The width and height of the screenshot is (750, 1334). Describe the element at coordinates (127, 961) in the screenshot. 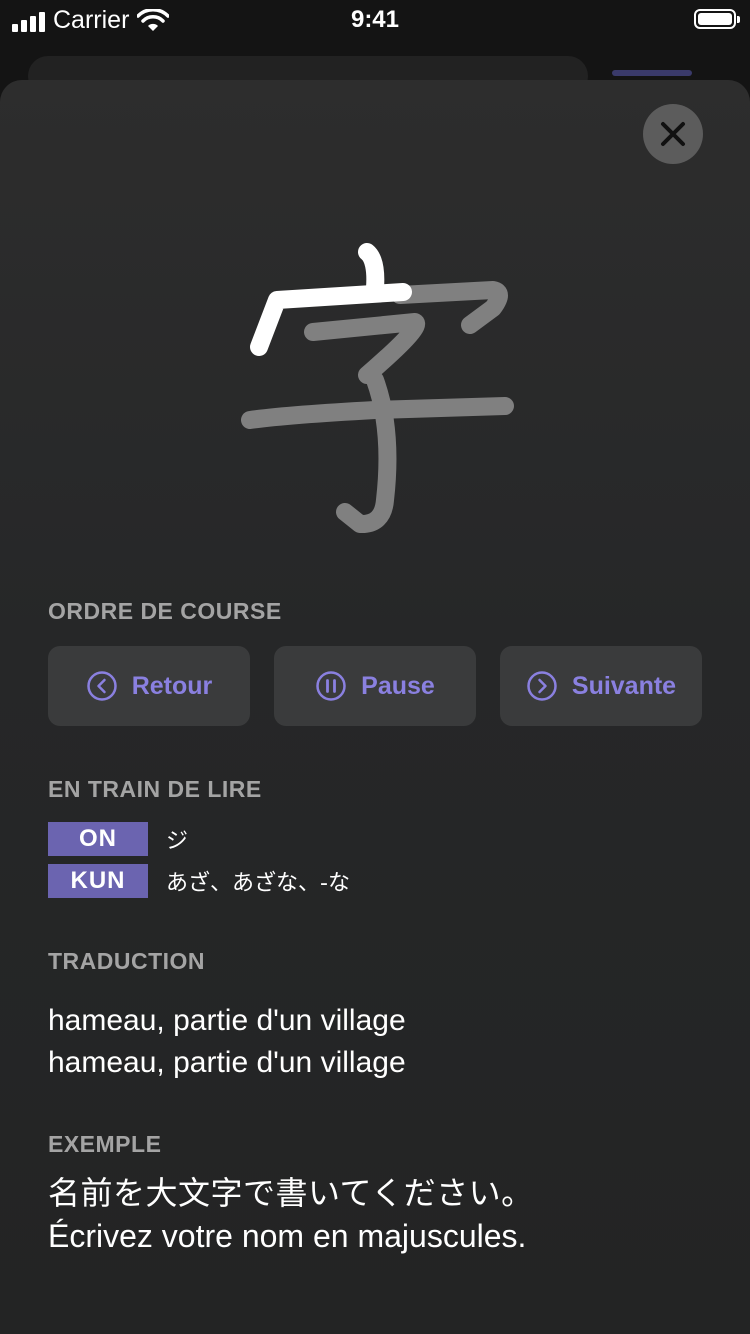

I see `translation-label: TRADUCTION` at that location.